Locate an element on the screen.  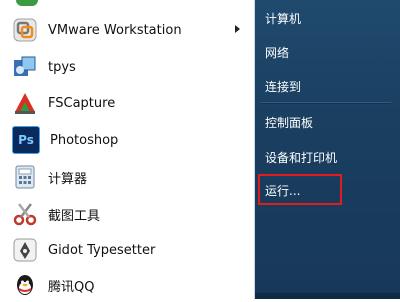
photoshop-icon: Ps is located at coordinates (26, 140).